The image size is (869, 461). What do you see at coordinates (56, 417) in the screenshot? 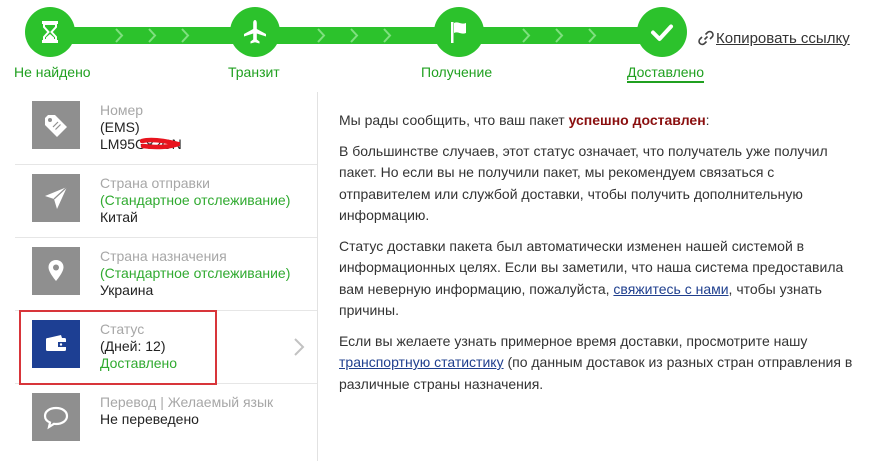
I see `speech-bubble-icon` at bounding box center [56, 417].